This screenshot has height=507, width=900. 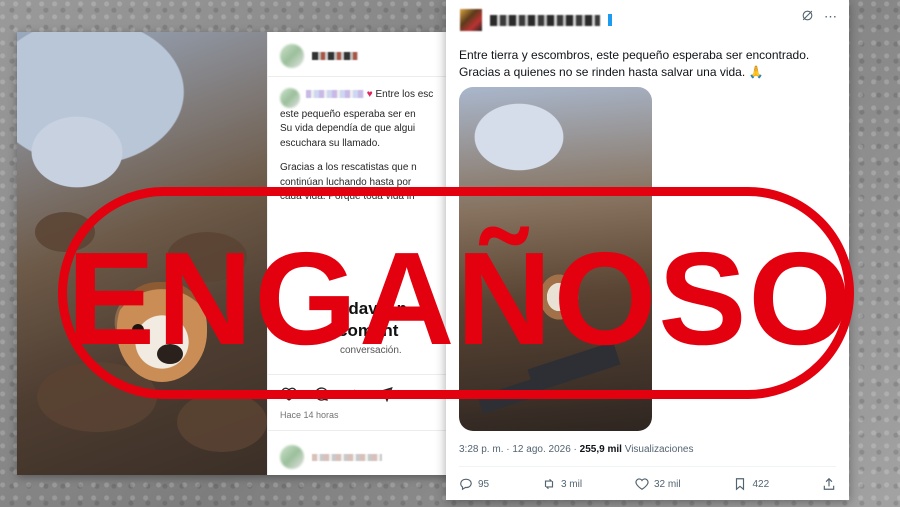 I want to click on bookmark-button: 422, so click(x=751, y=484).